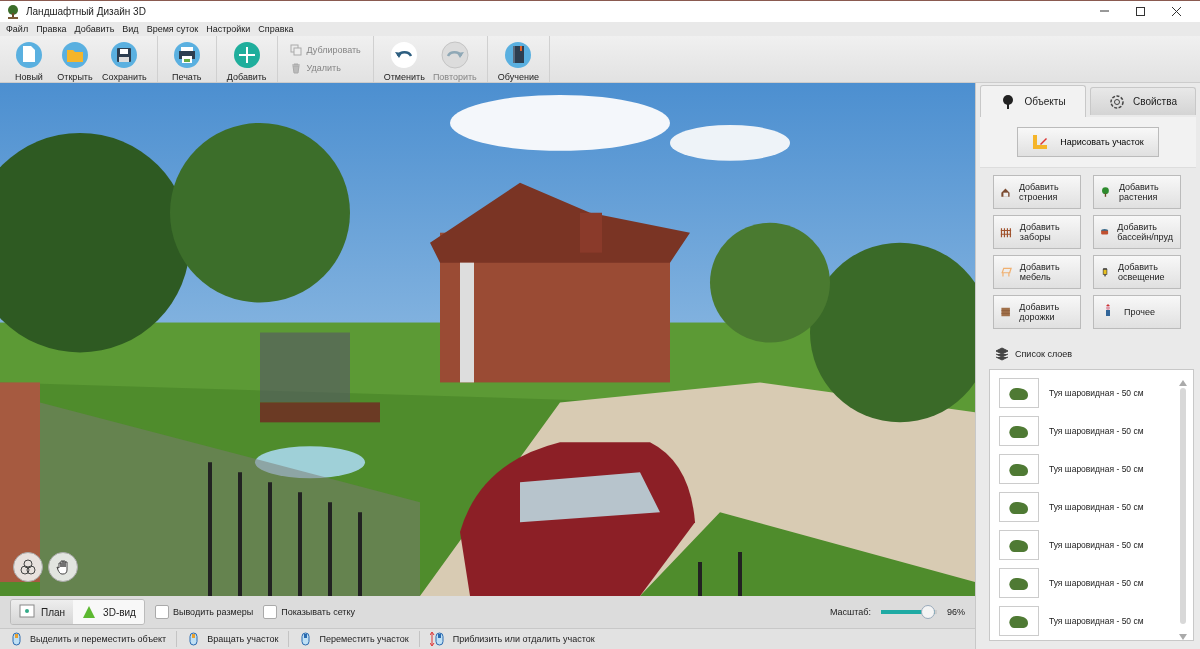 Image resolution: width=1200 pixels, height=649 pixels. I want to click on zoom-reading: 96%, so click(956, 612).